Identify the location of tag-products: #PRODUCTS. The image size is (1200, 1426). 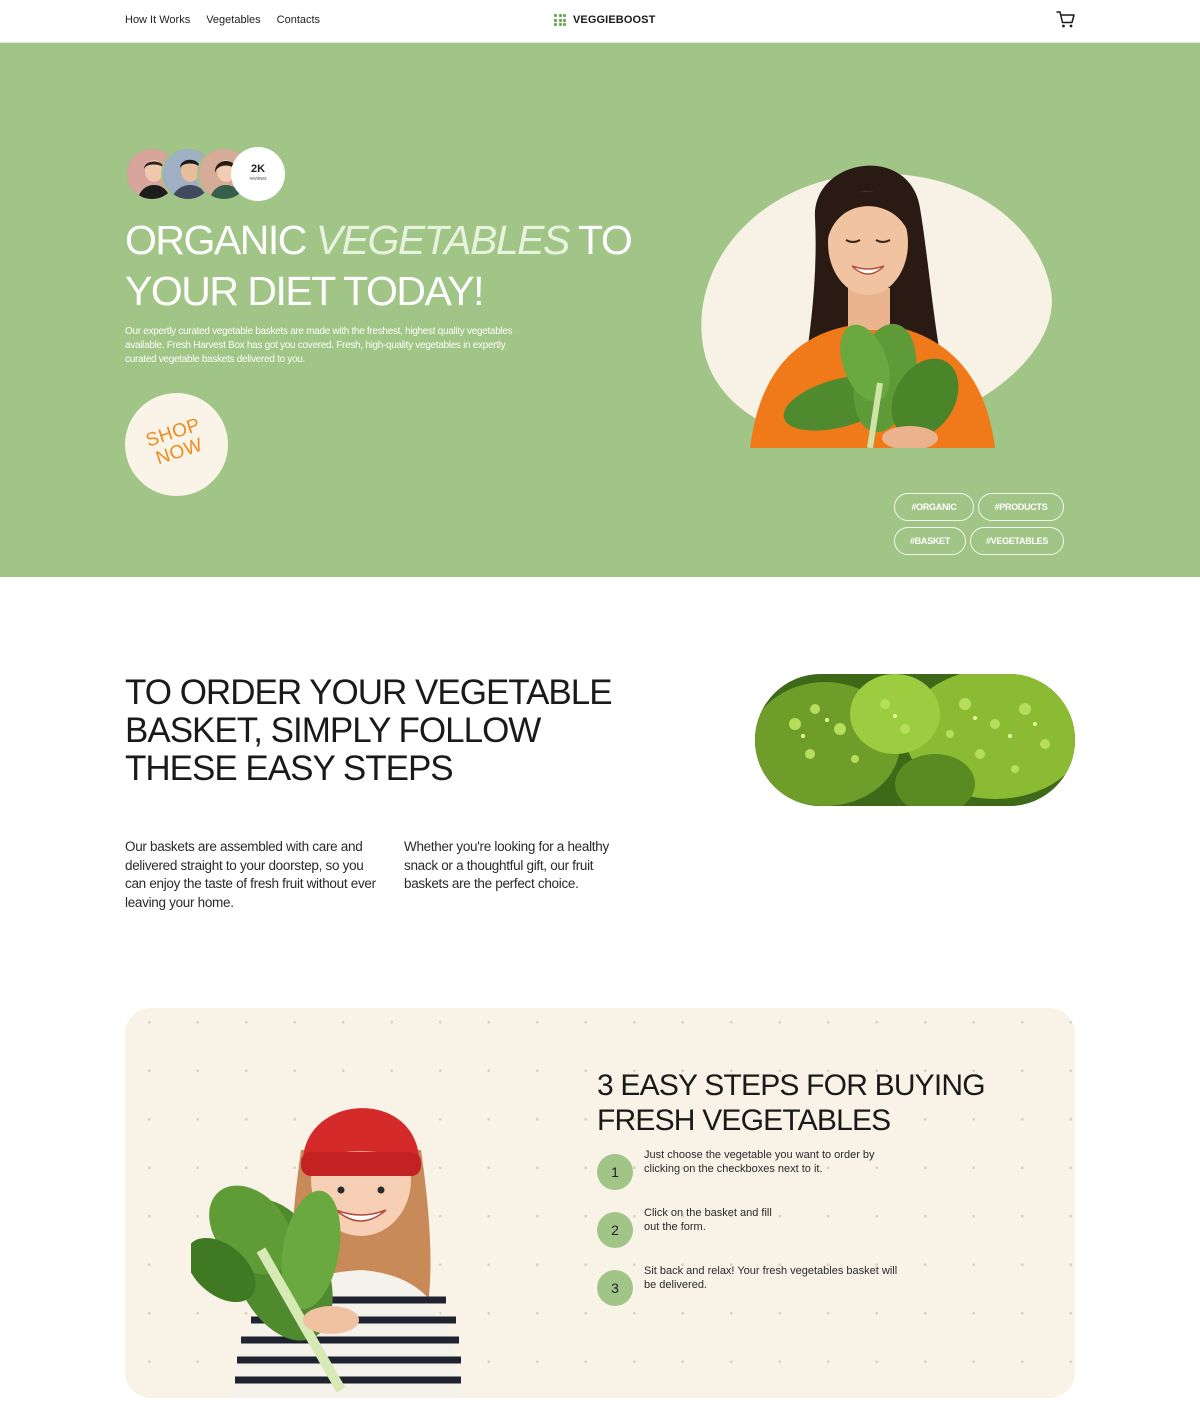
(1021, 507).